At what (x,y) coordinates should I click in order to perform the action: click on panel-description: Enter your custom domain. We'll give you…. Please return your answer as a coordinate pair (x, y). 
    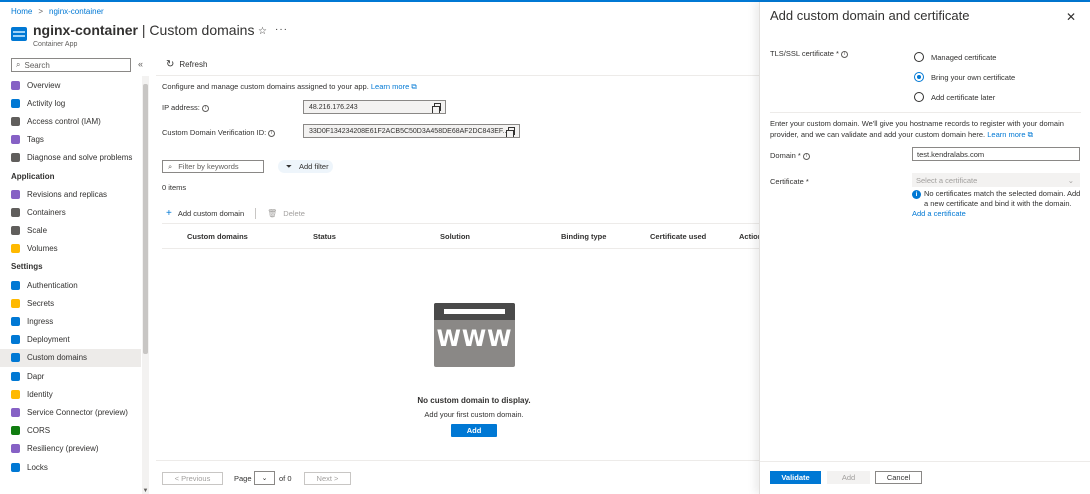
    Looking at the image, I should click on (920, 129).